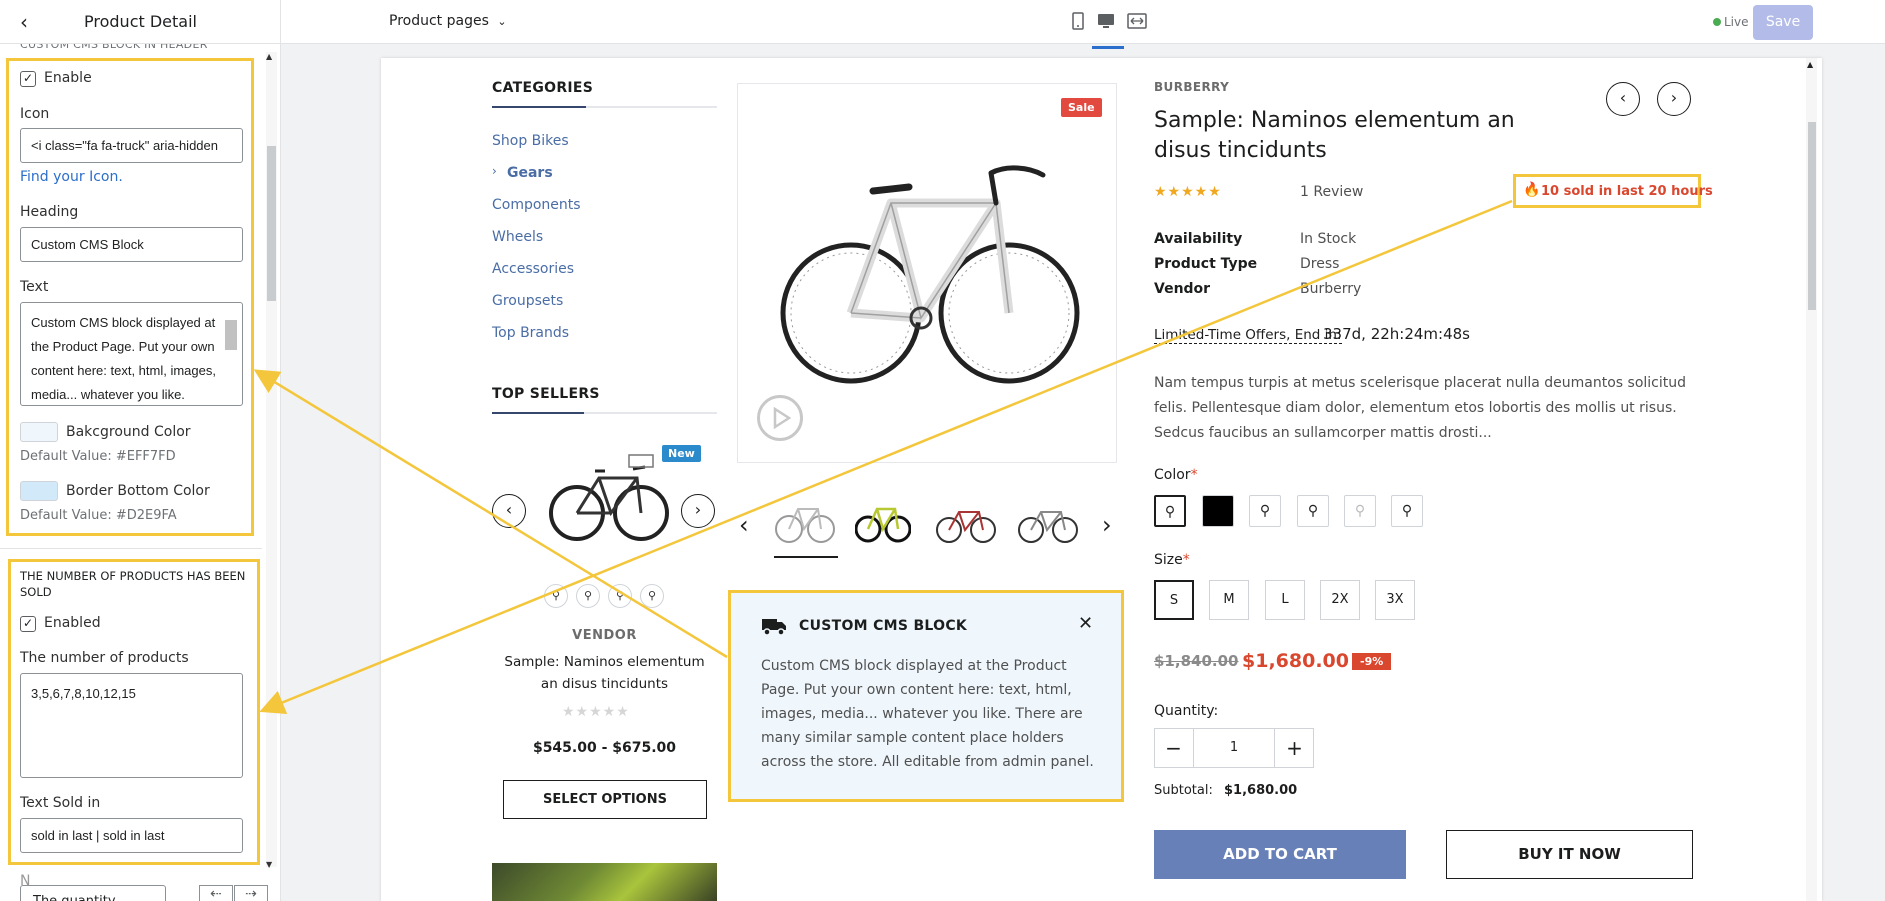  What do you see at coordinates (538, 413) in the screenshot?
I see `top-sellers-underline` at bounding box center [538, 413].